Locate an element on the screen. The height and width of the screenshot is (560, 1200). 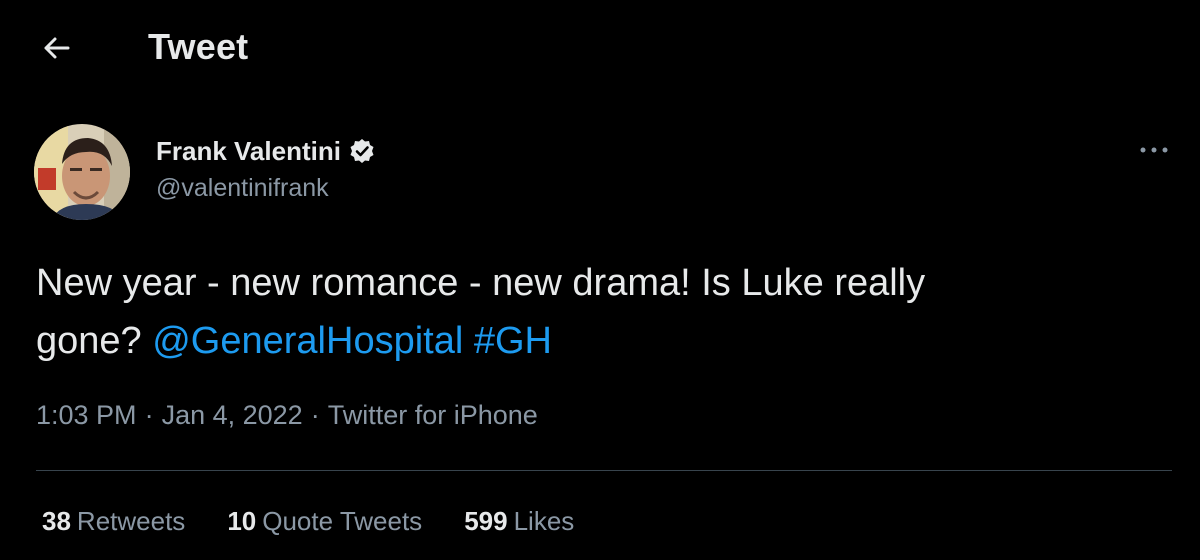
quote-tweets-stat: 10 Quote Tweets is located at coordinates (324, 521).